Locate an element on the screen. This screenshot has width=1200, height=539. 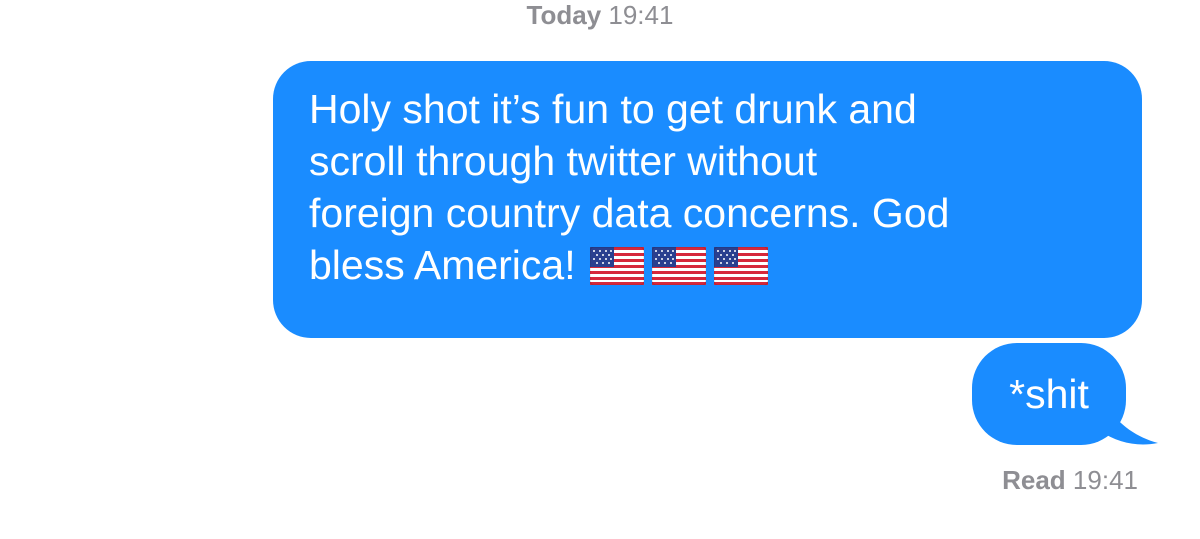
message-line: Holy shot it’s fun to get drunk and is located at coordinates (613, 109).